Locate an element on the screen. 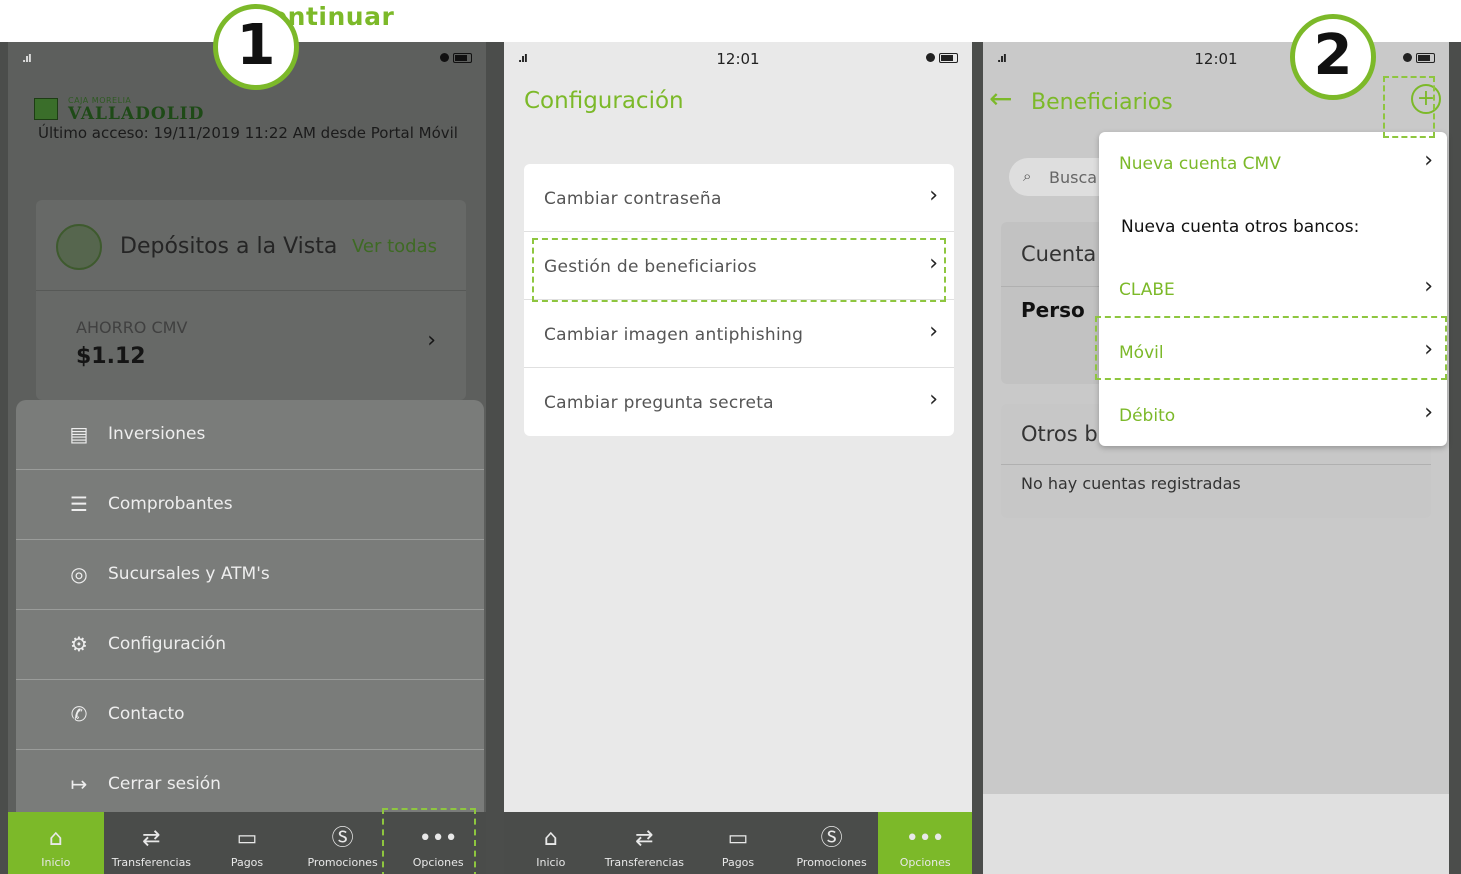 This screenshot has height=874, width=1461. dropdown-item-label: Débito is located at coordinates (1147, 416).